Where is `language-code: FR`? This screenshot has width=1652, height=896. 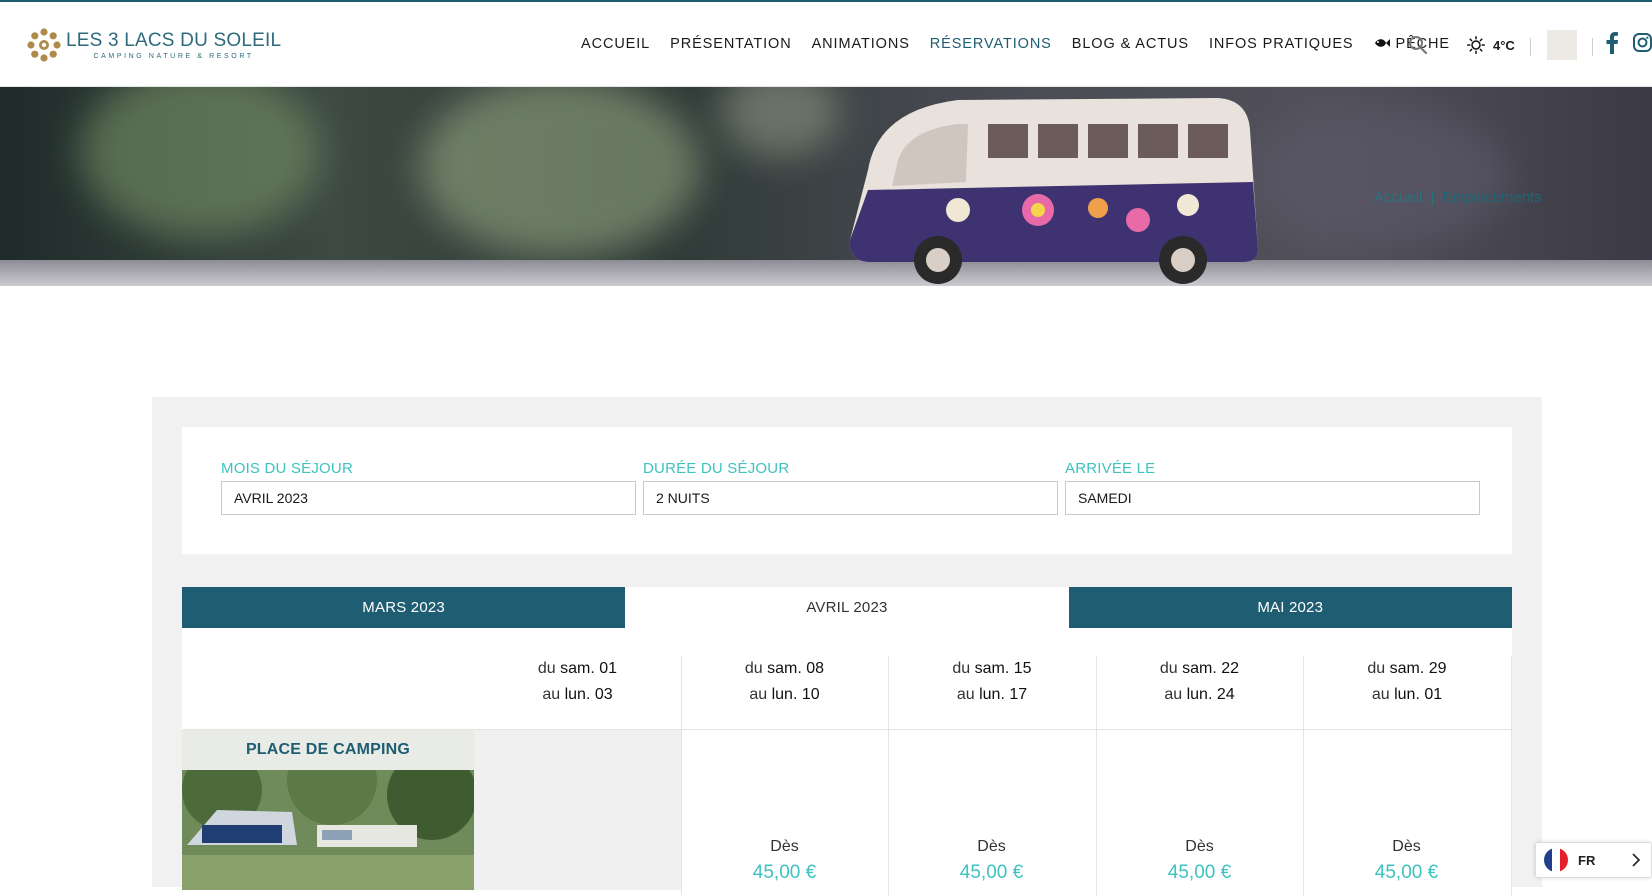 language-code: FR is located at coordinates (1587, 860).